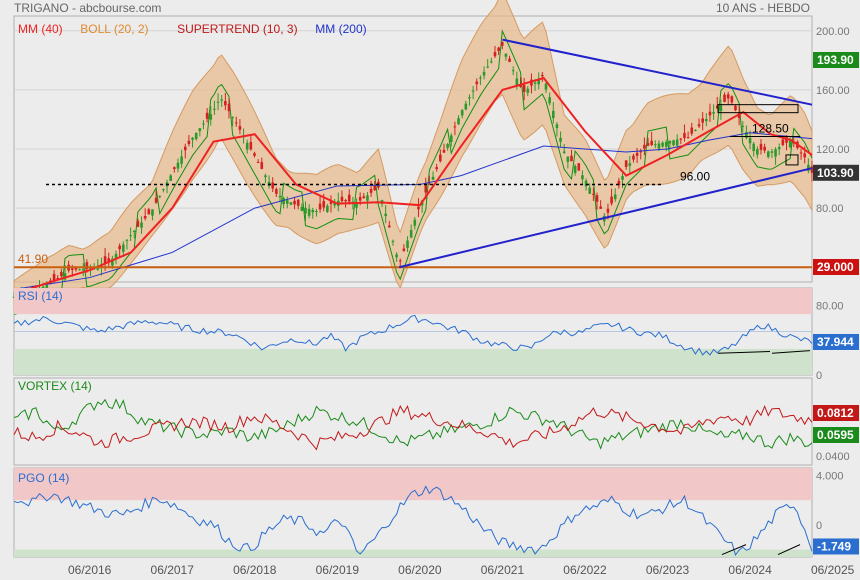  Describe the element at coordinates (413, 421) in the screenshot. I see `panel-vortex` at that location.